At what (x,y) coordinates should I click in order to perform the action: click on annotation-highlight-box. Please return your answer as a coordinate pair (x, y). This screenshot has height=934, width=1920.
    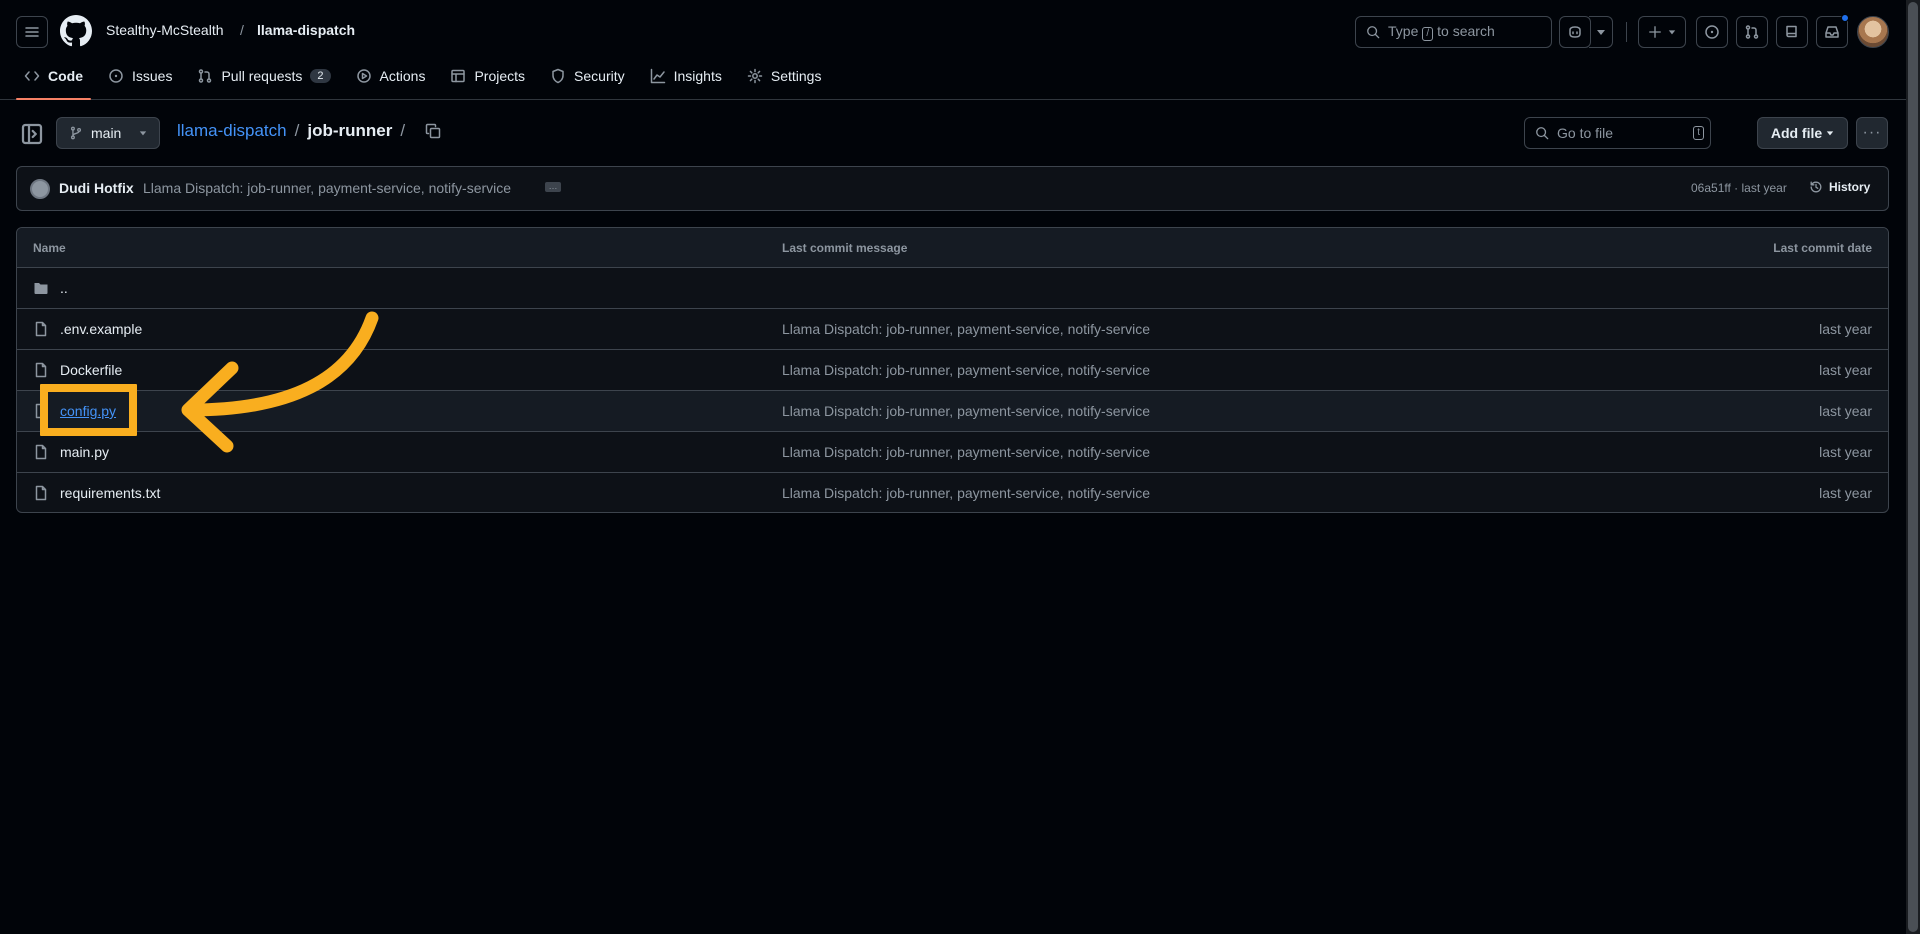
    Looking at the image, I should click on (88, 410).